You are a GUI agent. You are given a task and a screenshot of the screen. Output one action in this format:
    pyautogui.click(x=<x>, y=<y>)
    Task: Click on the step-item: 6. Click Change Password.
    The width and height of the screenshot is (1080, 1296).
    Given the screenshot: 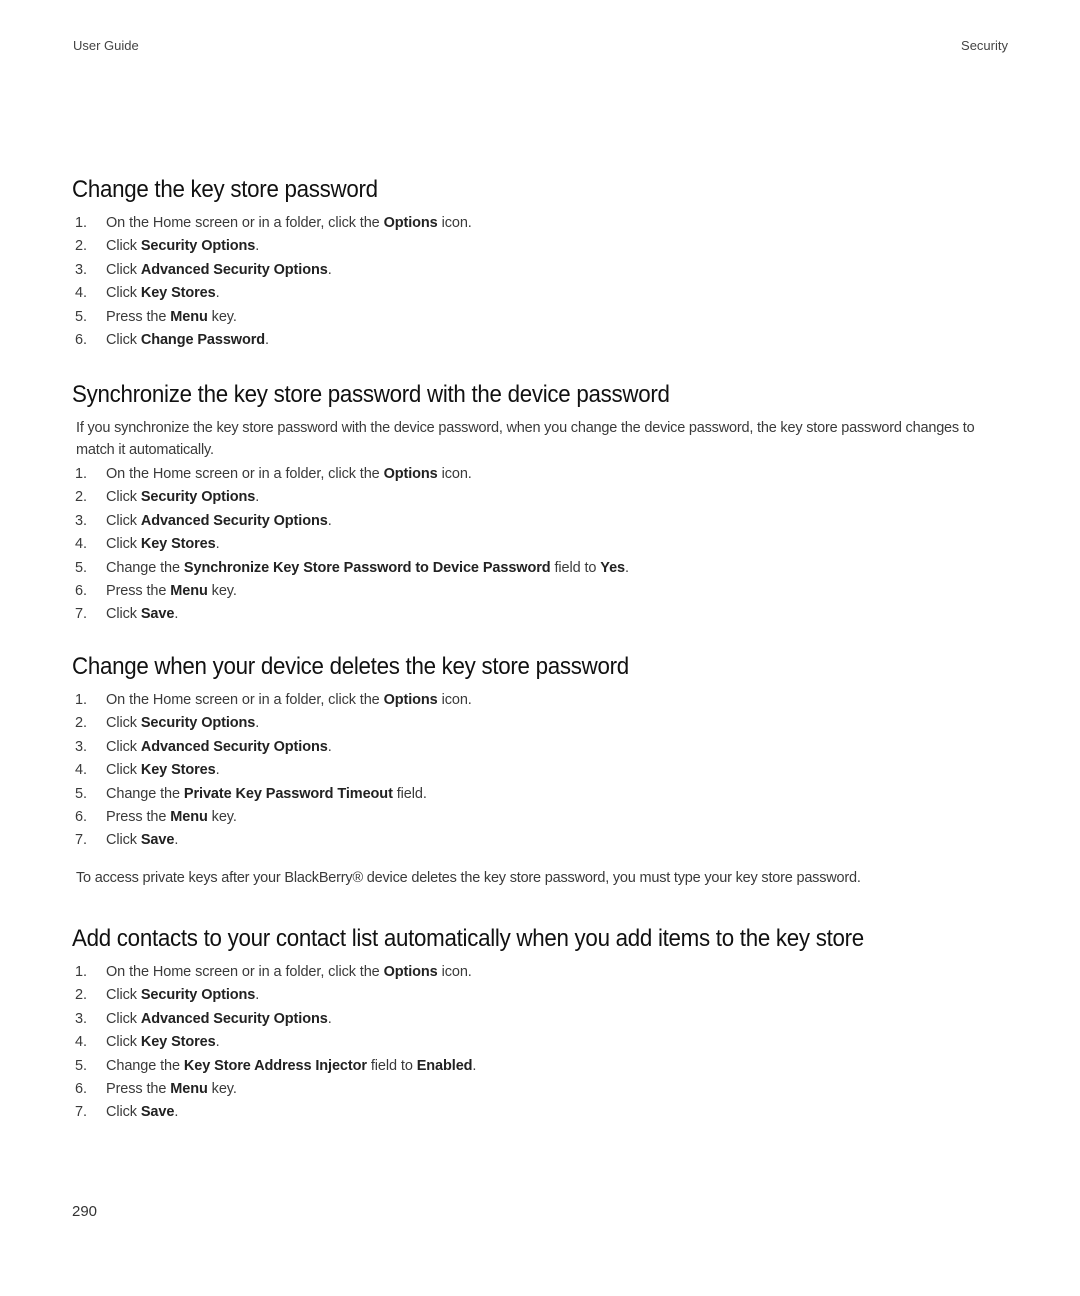 What is the action you would take?
    pyautogui.click(x=542, y=340)
    